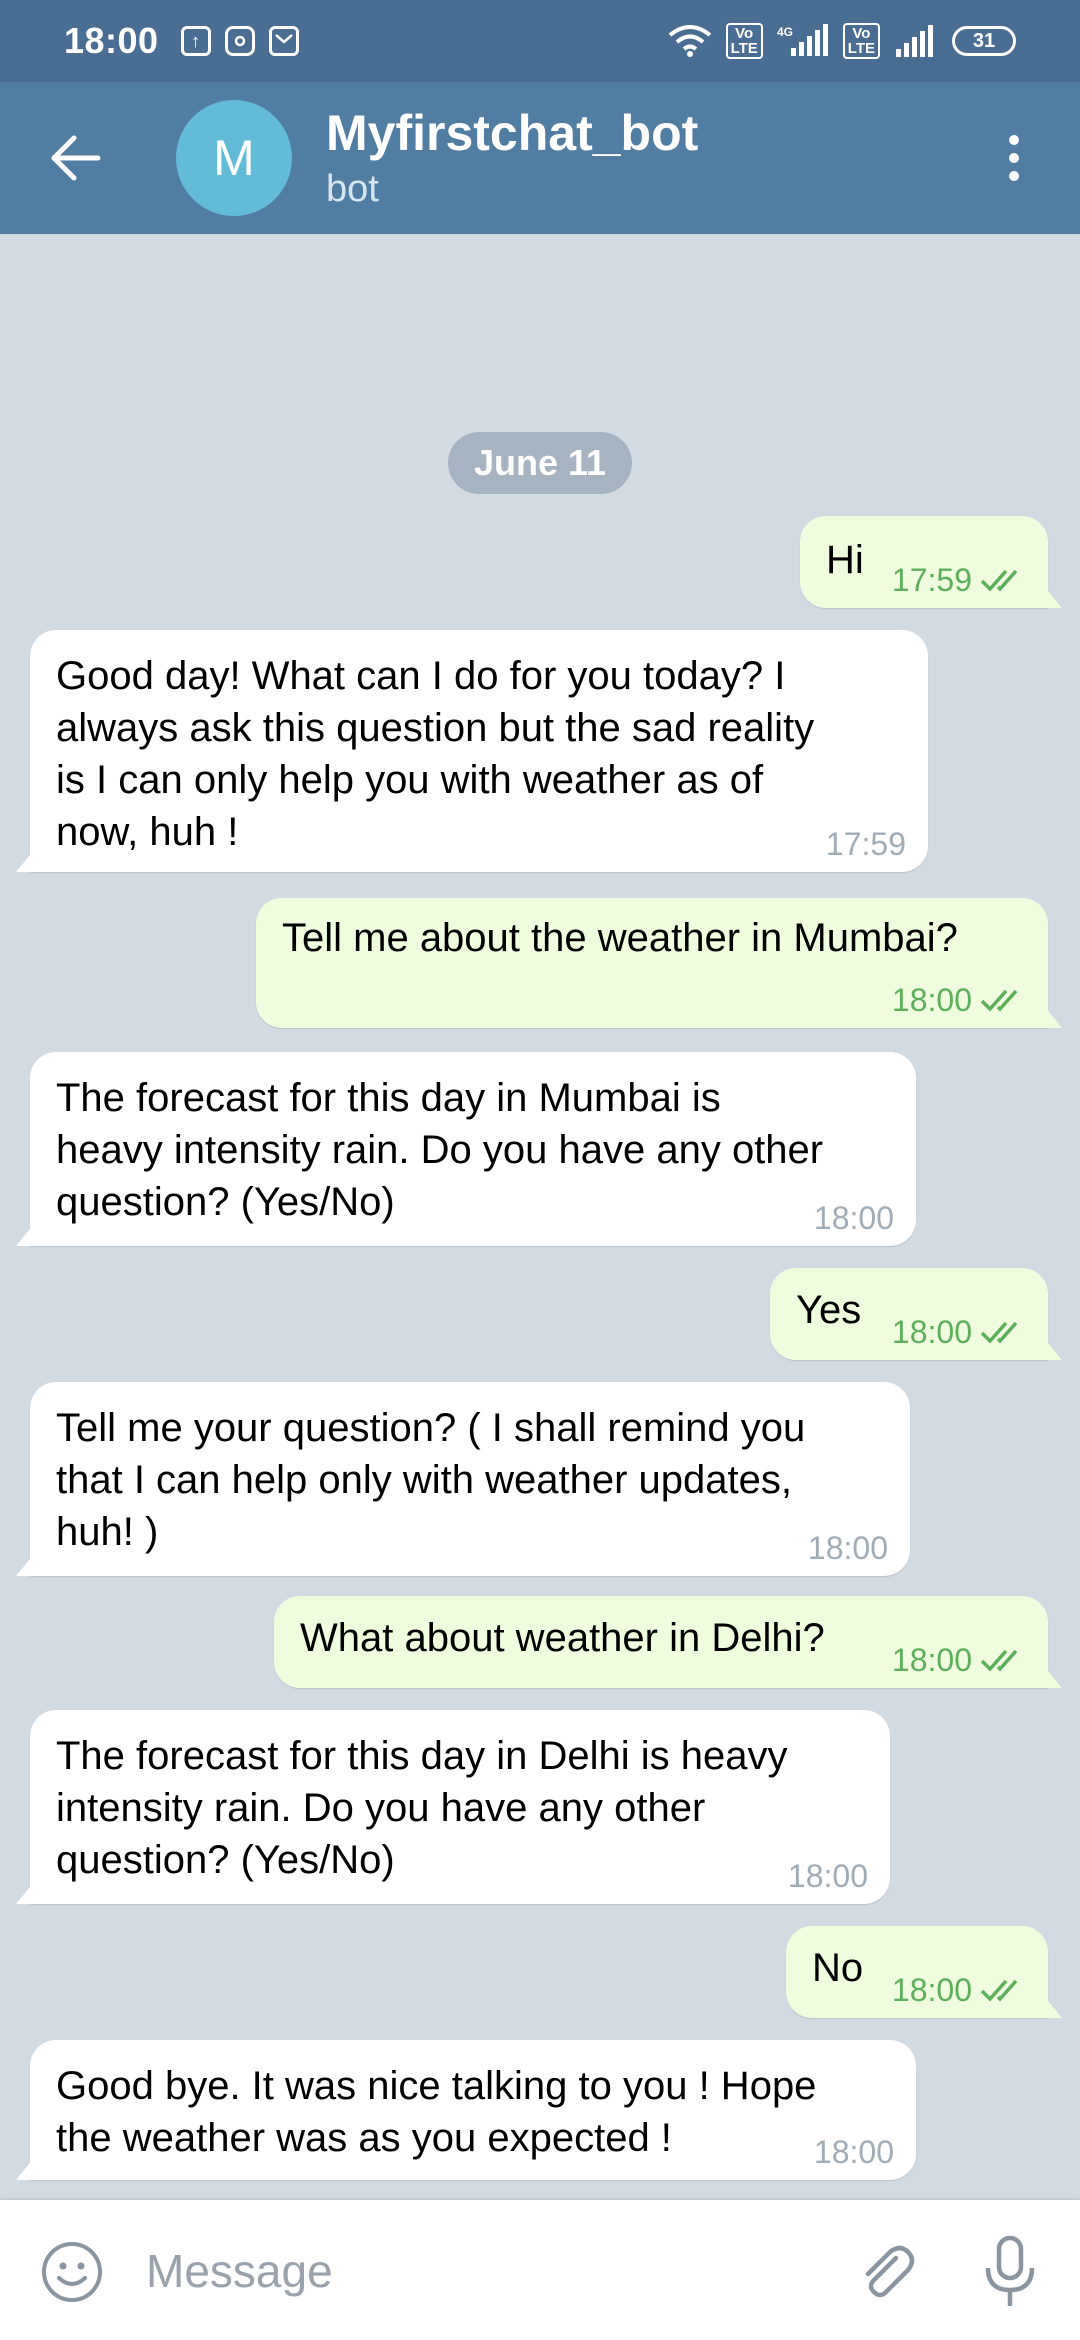 The height and width of the screenshot is (2340, 1080). What do you see at coordinates (802, 40) in the screenshot?
I see `signal-icon: 4G` at bounding box center [802, 40].